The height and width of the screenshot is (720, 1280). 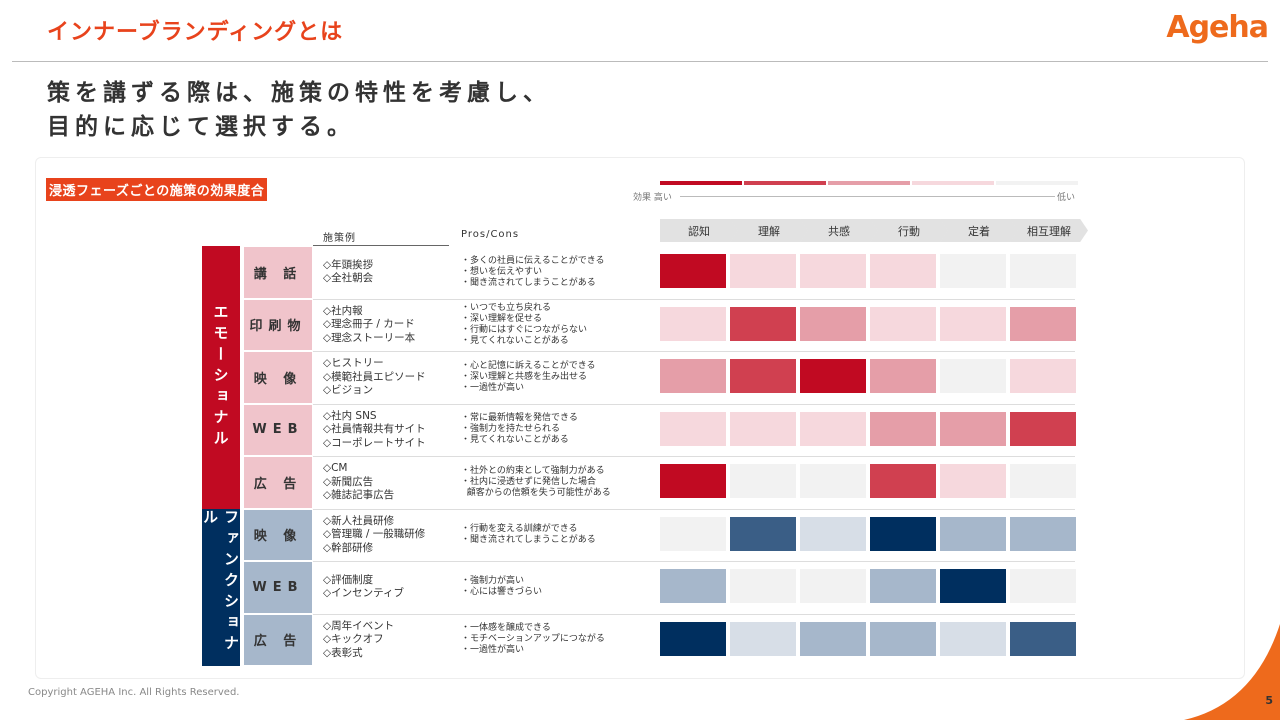 I want to click on pros-cons-item: ・社内に浸透せずに発信した場合, so click(x=529, y=481).